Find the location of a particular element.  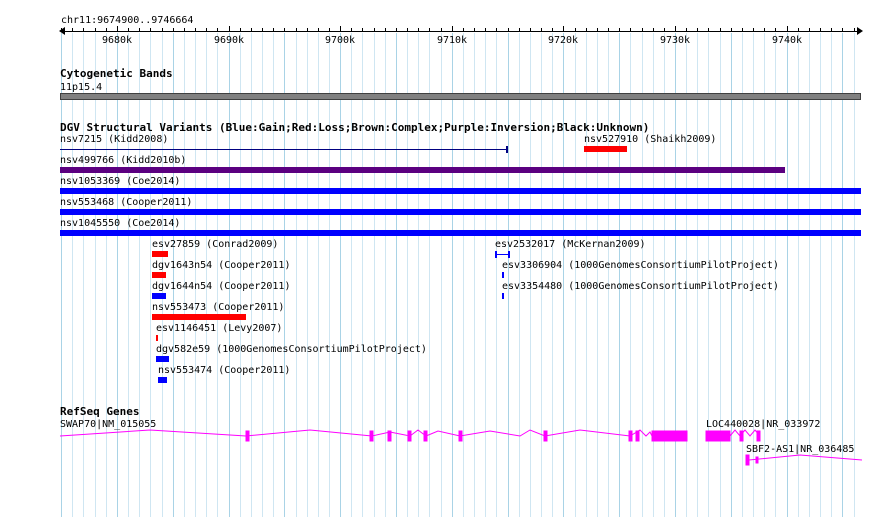

gene-swap70 is located at coordinates (373, 435).